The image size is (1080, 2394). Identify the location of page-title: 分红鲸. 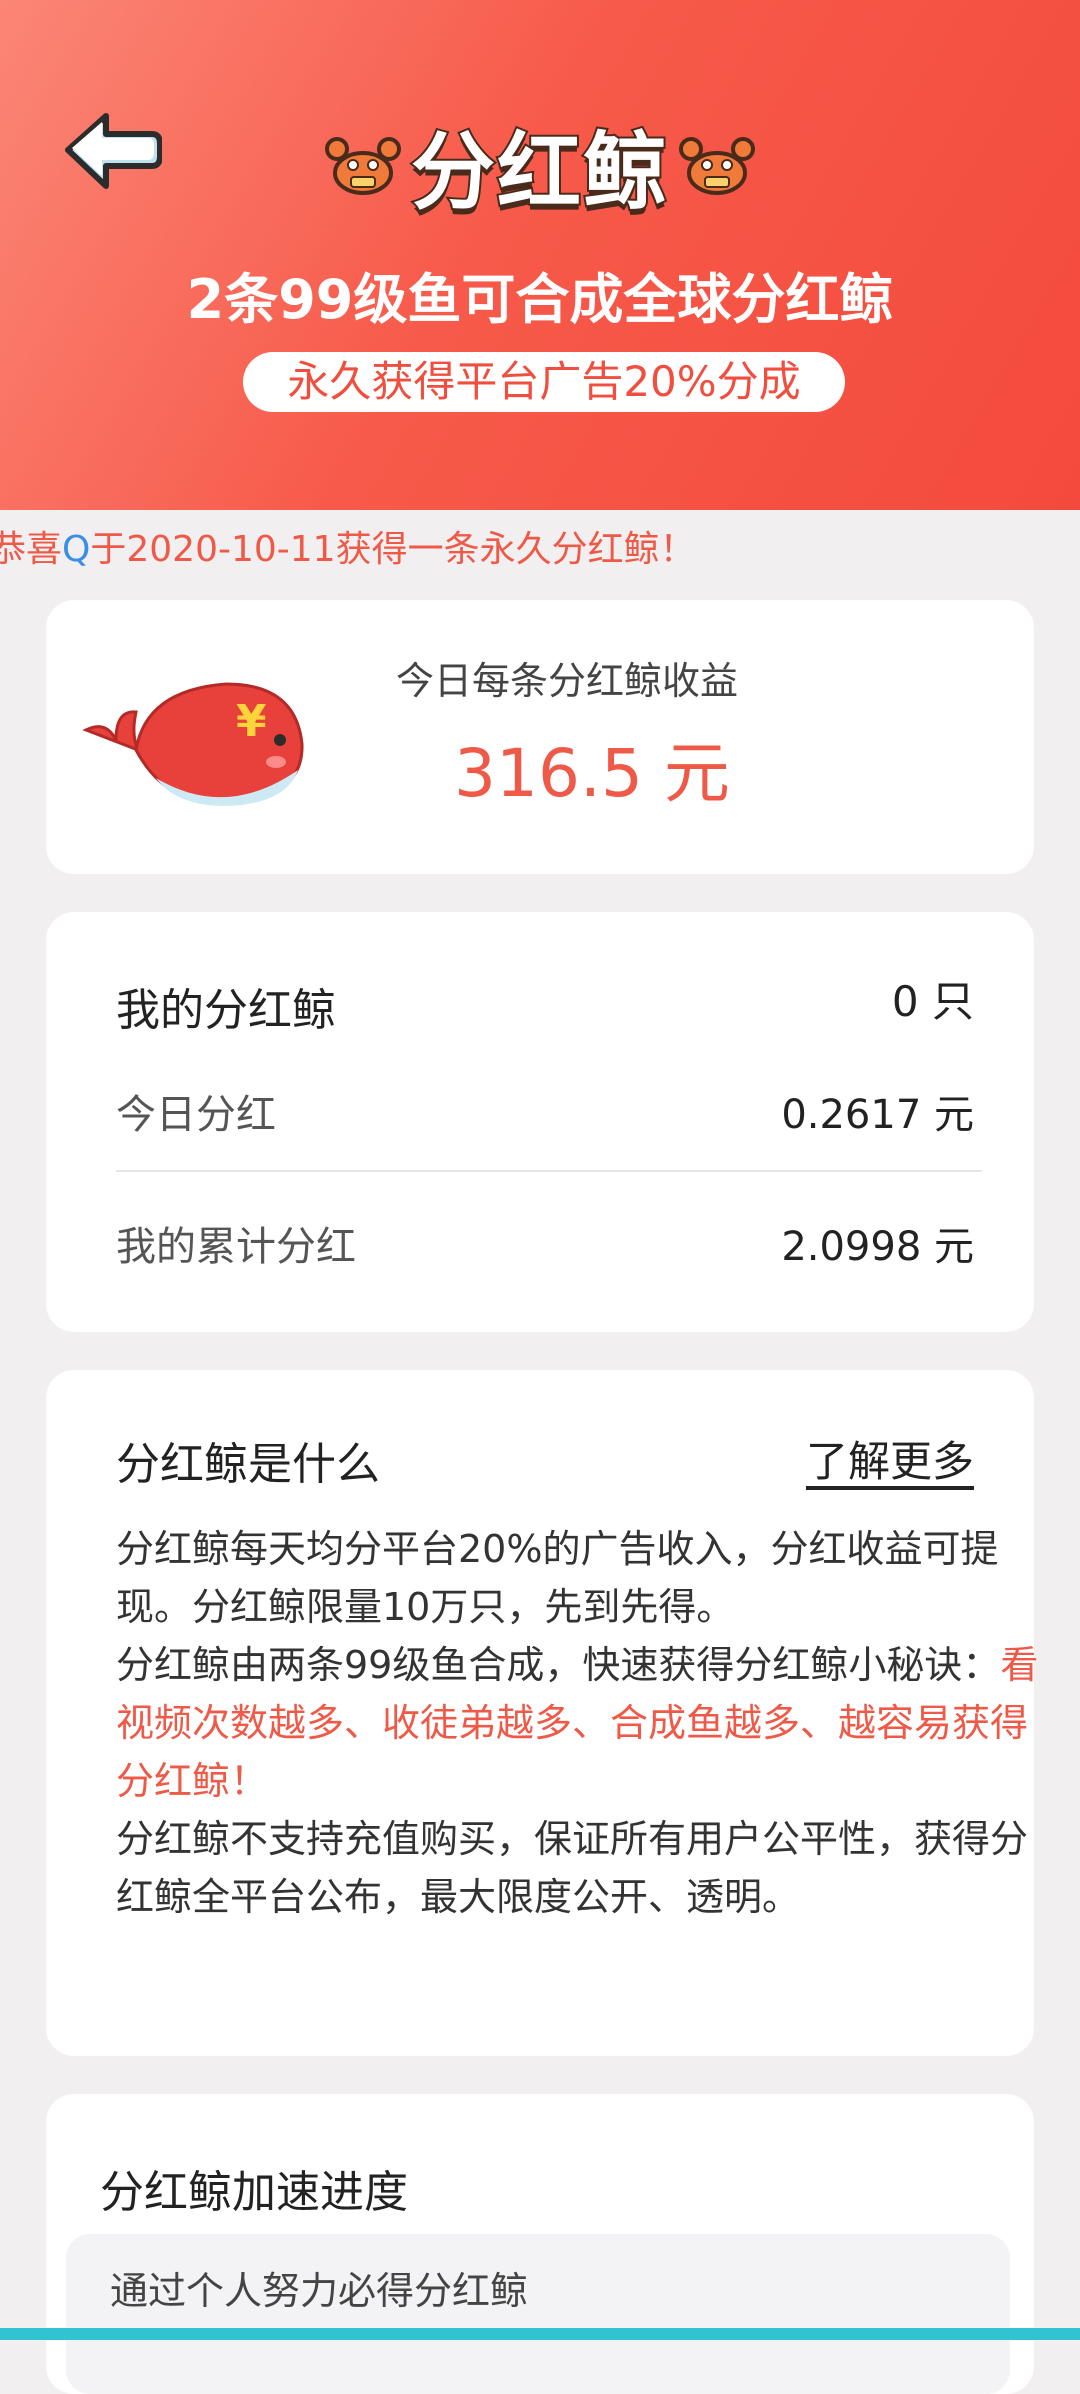
(539, 172).